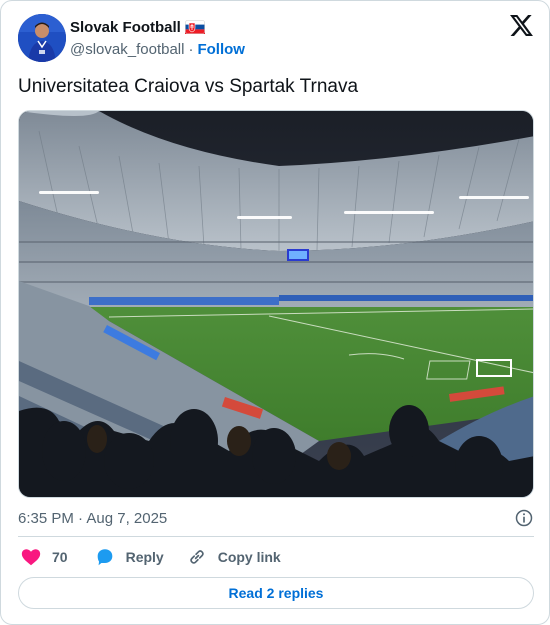 This screenshot has height=625, width=550. Describe the element at coordinates (60, 557) in the screenshot. I see `like-count: 70` at that location.